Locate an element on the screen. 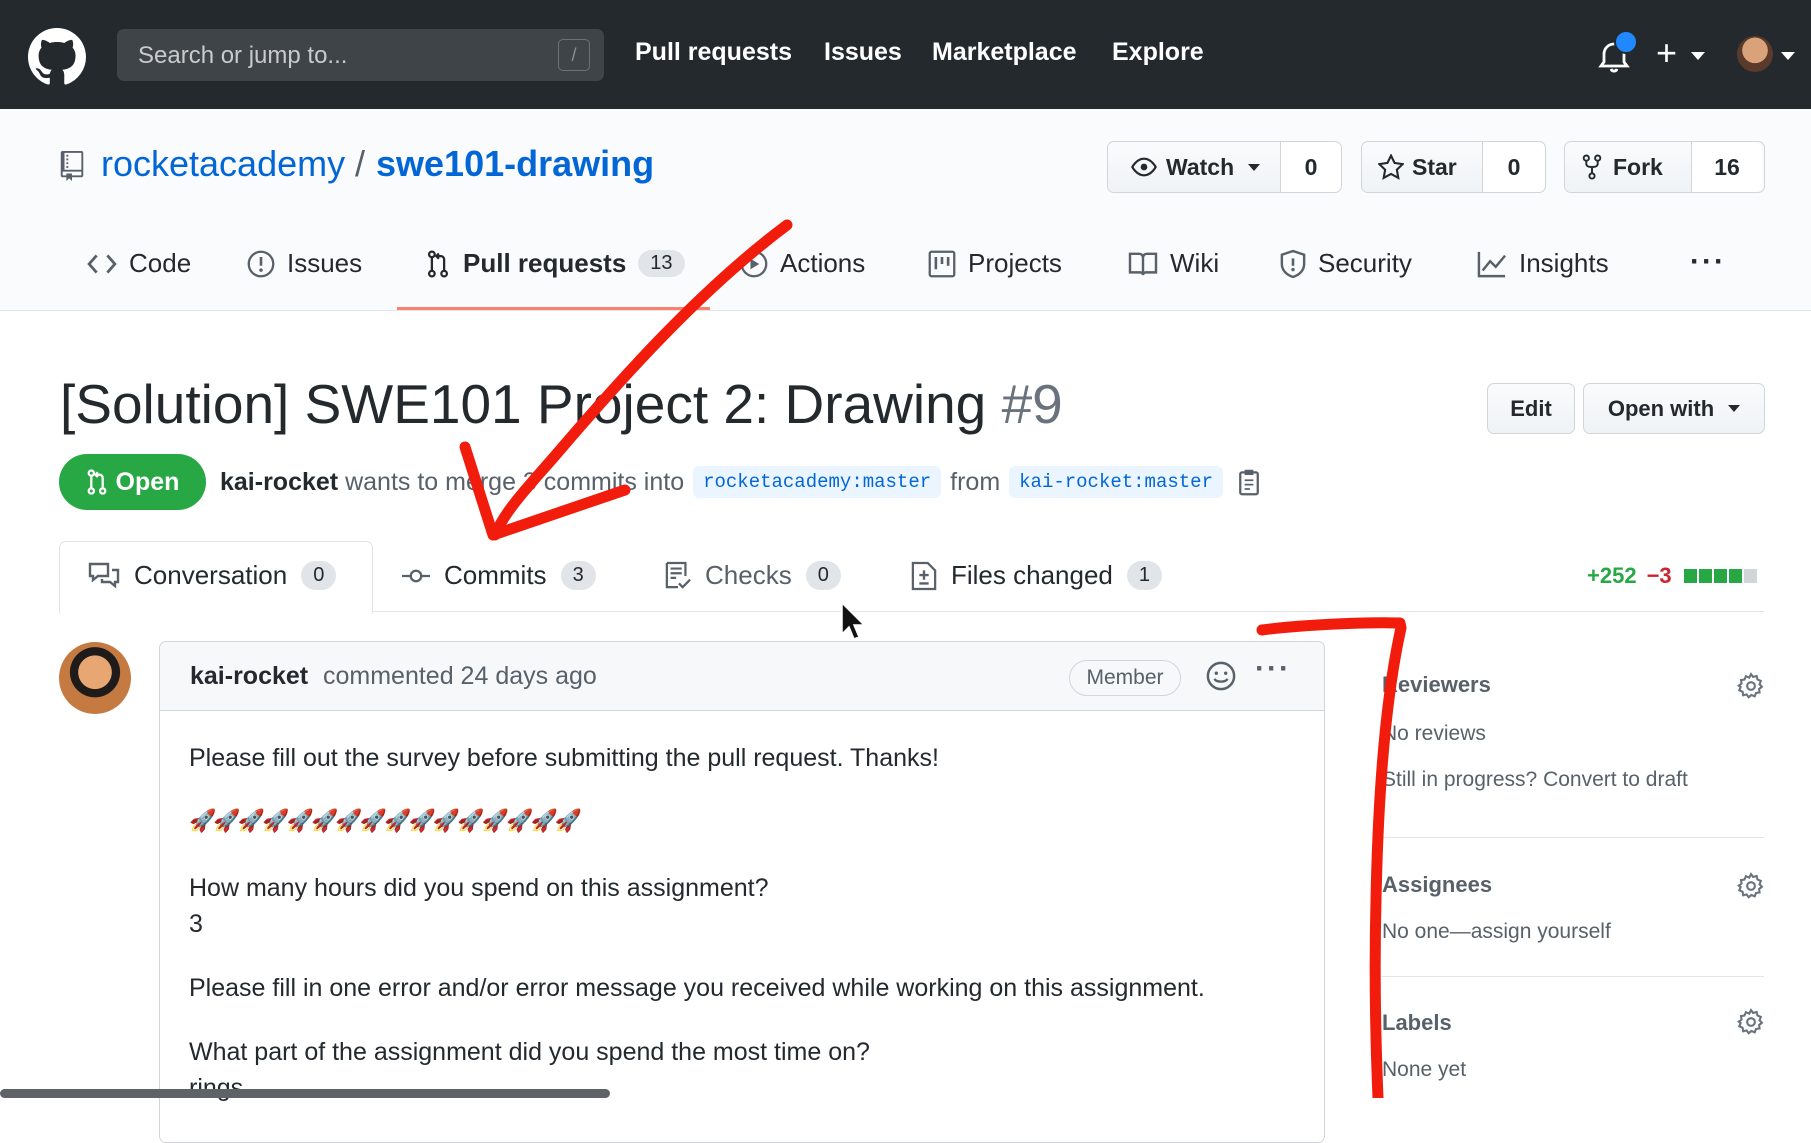 This screenshot has height=1143, width=1811. commenter-avatar is located at coordinates (95, 678).